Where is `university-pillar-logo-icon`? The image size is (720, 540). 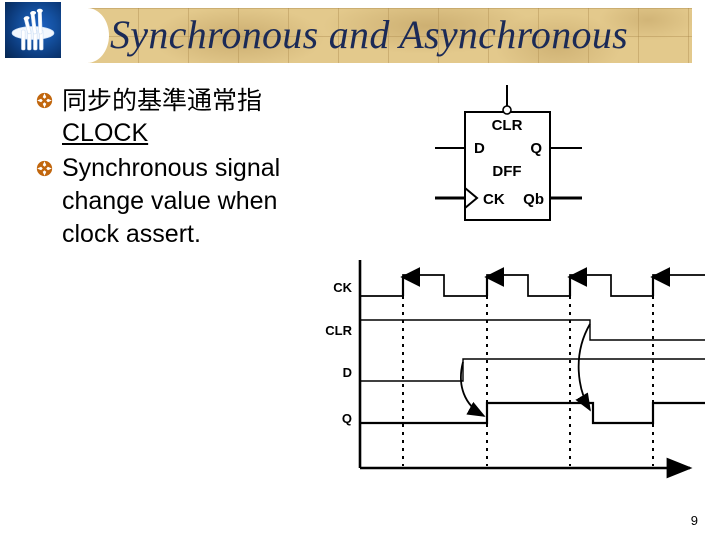 university-pillar-logo-icon is located at coordinates (33, 29).